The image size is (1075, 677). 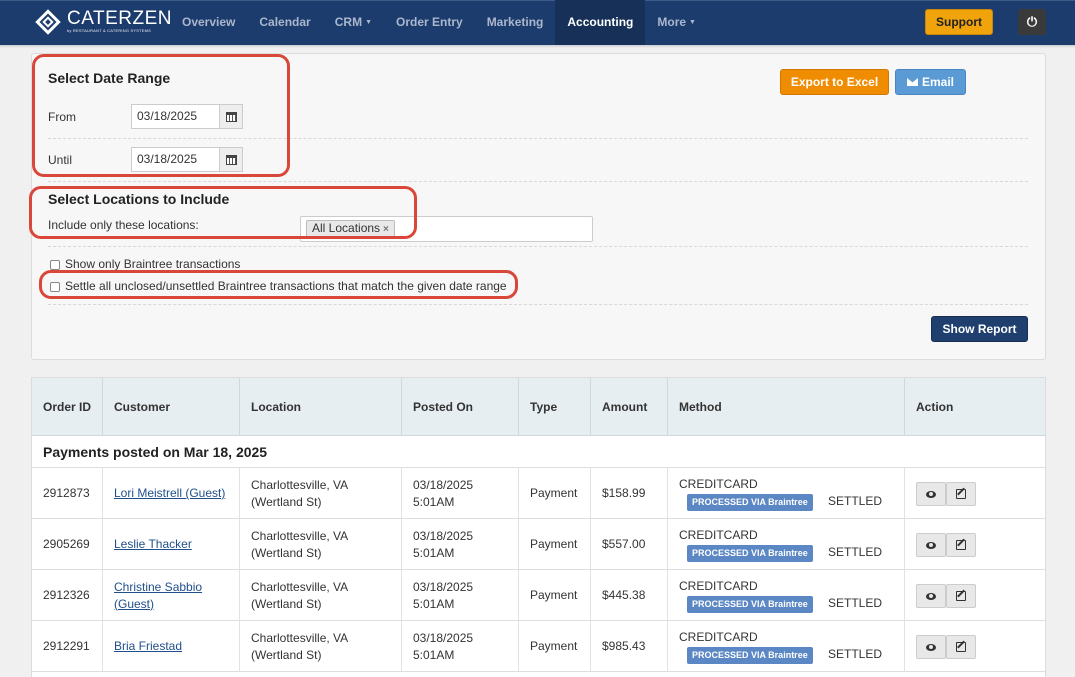 What do you see at coordinates (959, 22) in the screenshot?
I see `support-button: Support` at bounding box center [959, 22].